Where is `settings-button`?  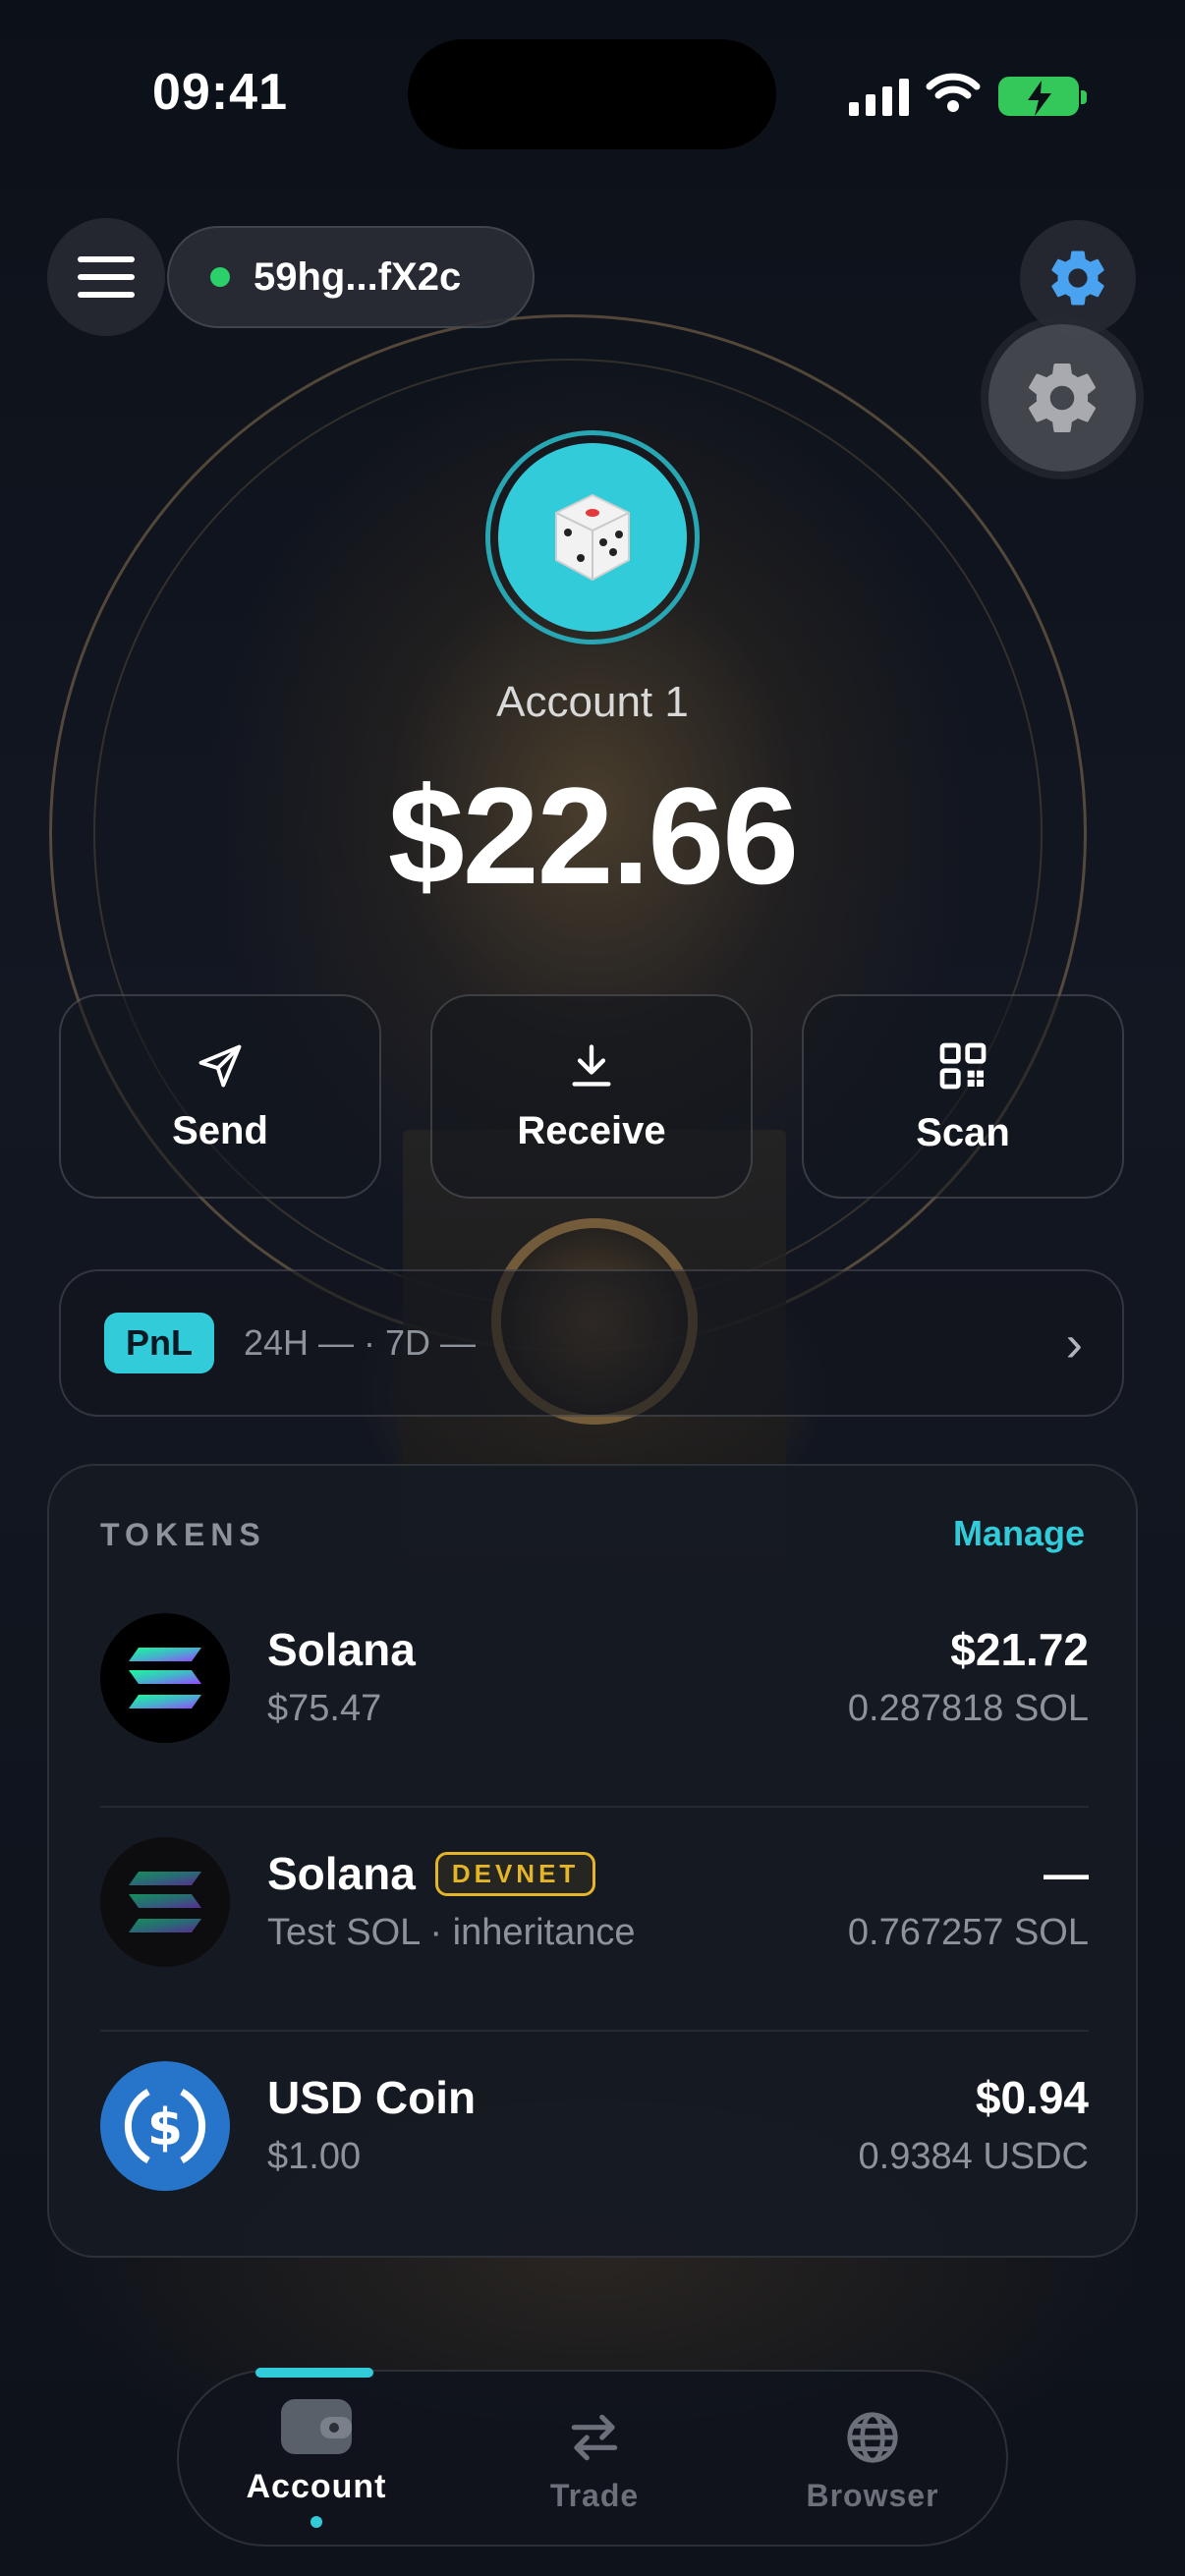
settings-button is located at coordinates (1078, 278).